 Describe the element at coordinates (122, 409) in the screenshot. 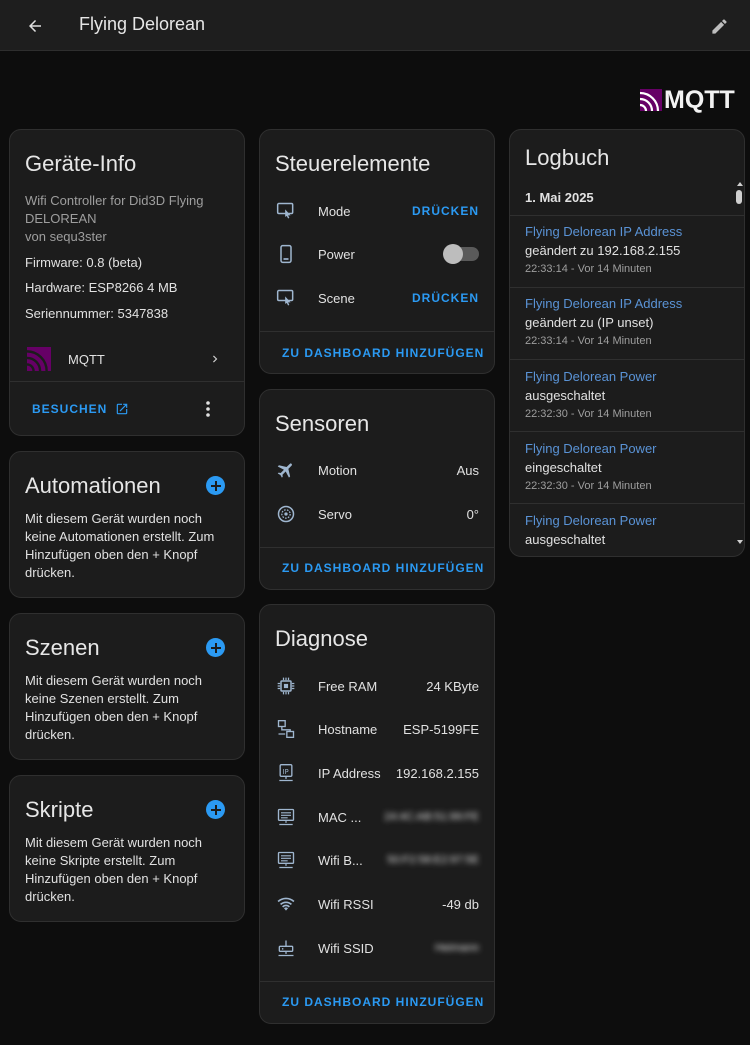

I see `open-in-new-icon` at that location.